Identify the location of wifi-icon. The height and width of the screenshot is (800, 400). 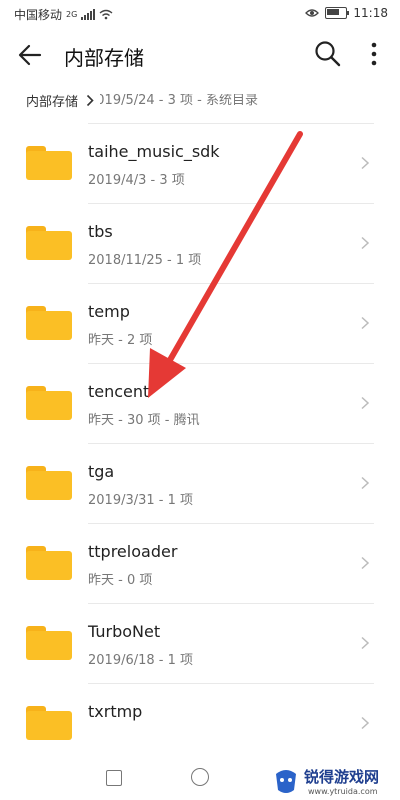
(106, 14).